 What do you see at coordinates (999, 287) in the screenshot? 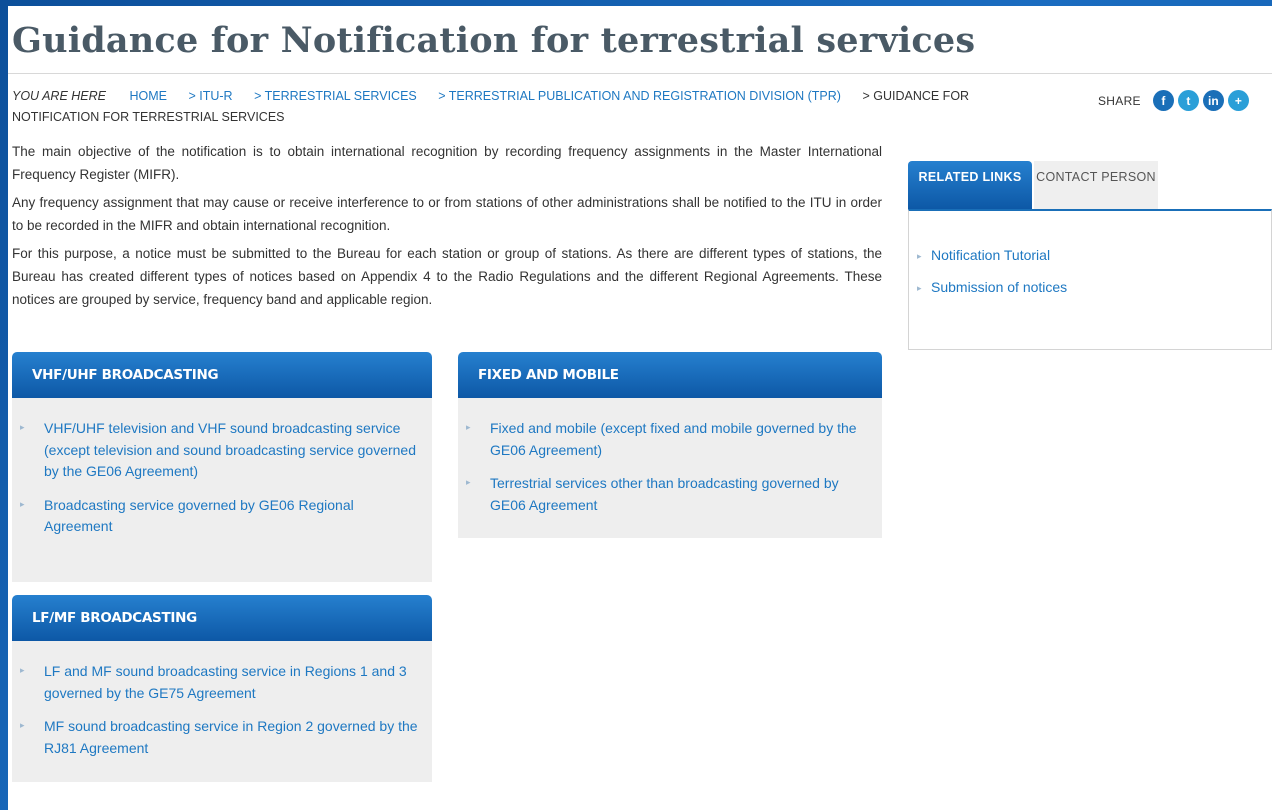
I see `link-submission-of-notices: Submission of notices` at bounding box center [999, 287].